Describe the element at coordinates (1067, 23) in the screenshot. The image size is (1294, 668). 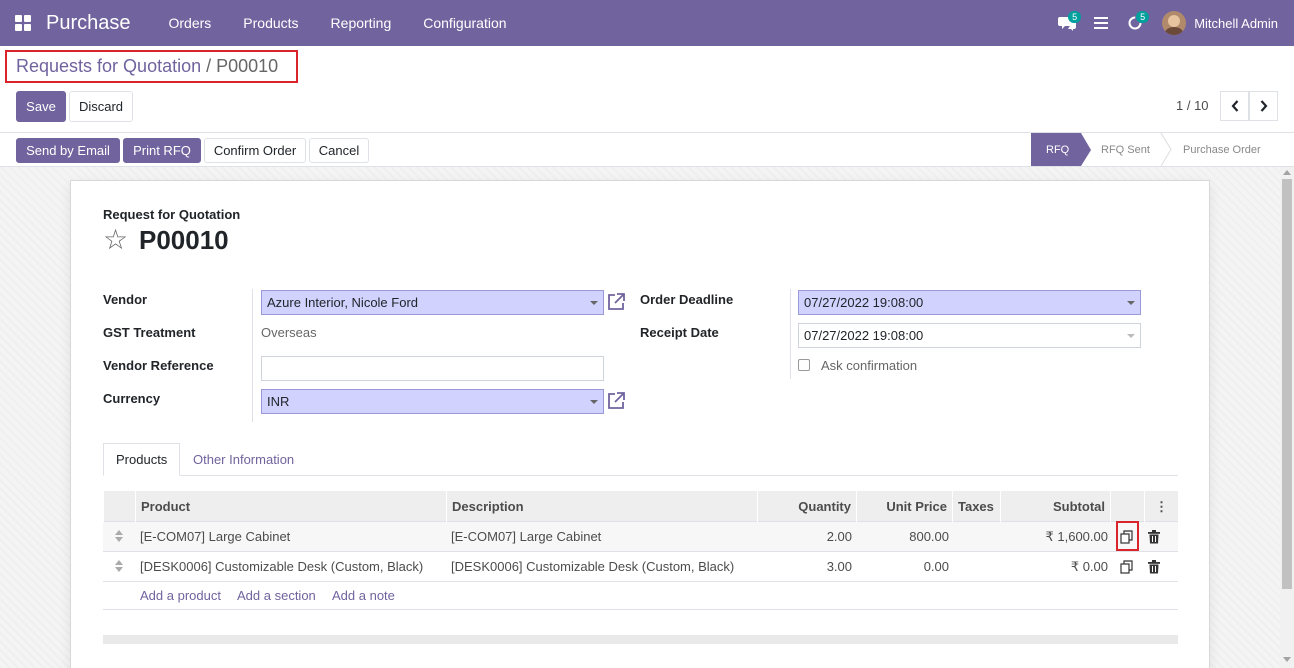
I see `messages-icon: 5` at that location.